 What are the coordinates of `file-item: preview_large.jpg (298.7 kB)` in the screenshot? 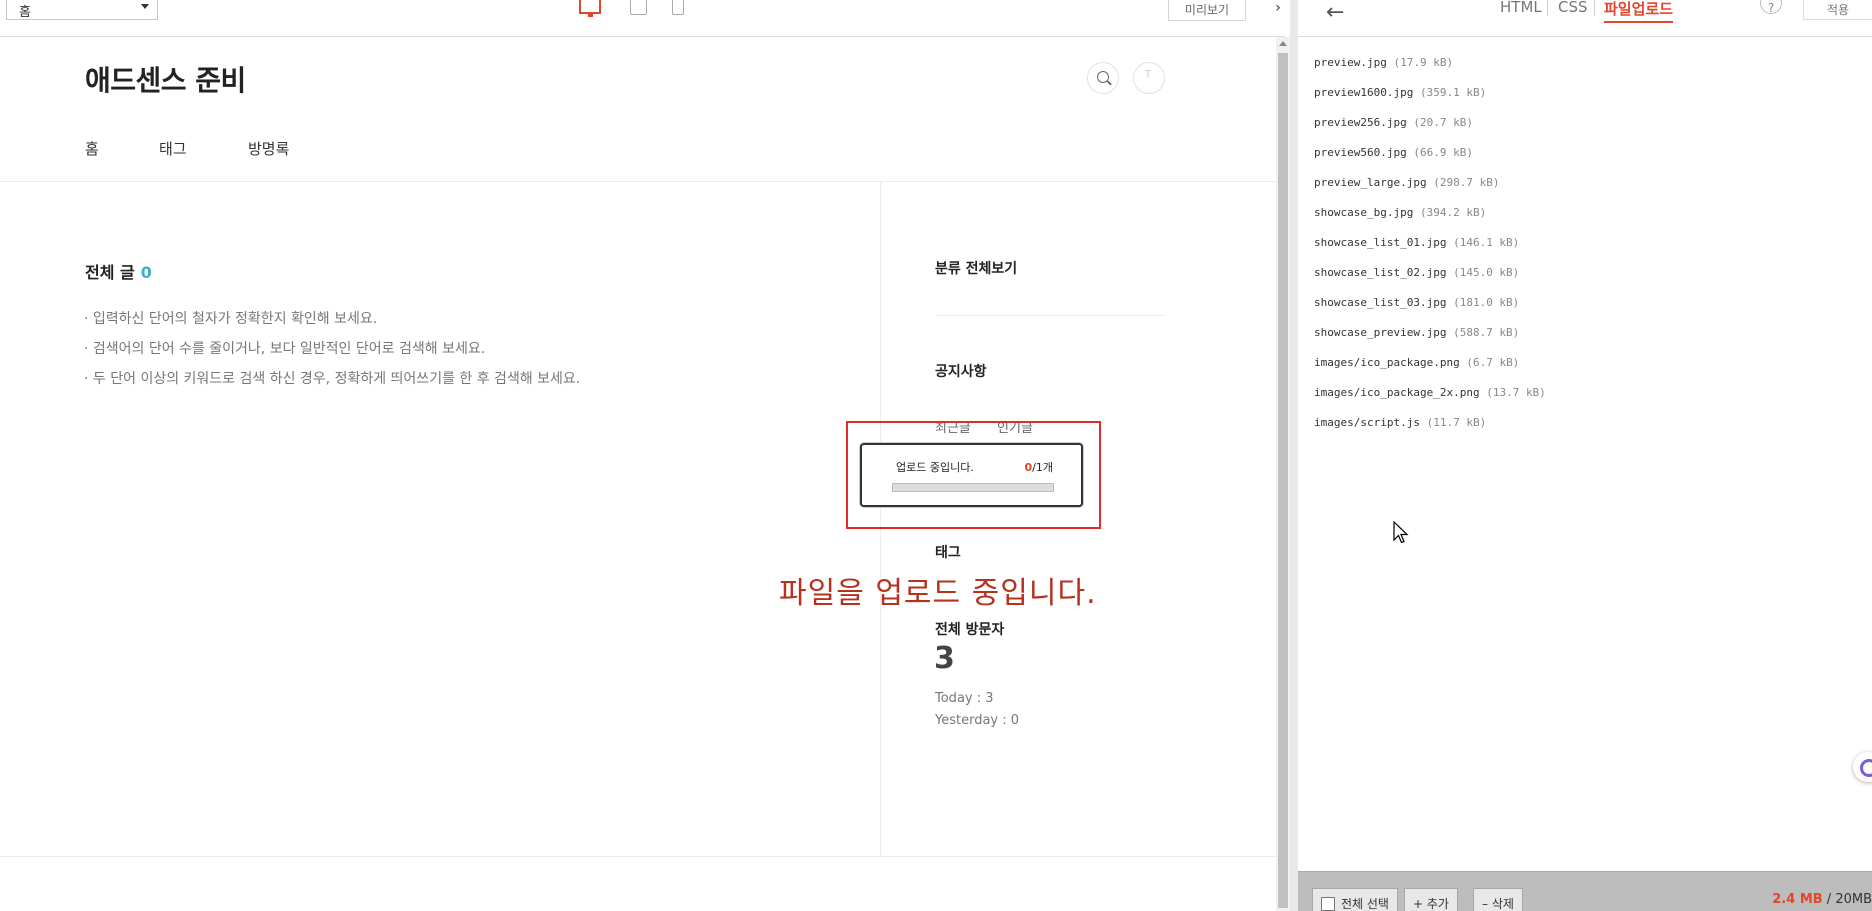 It's located at (1406, 182).